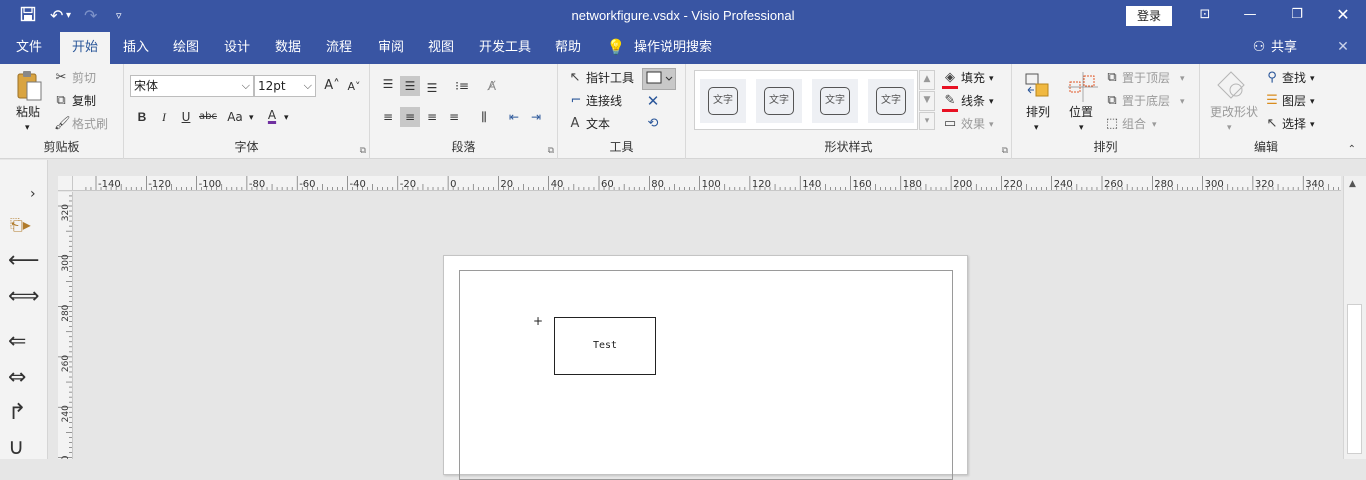  Describe the element at coordinates (339, 48) in the screenshot. I see `tab-process: 流程` at that location.